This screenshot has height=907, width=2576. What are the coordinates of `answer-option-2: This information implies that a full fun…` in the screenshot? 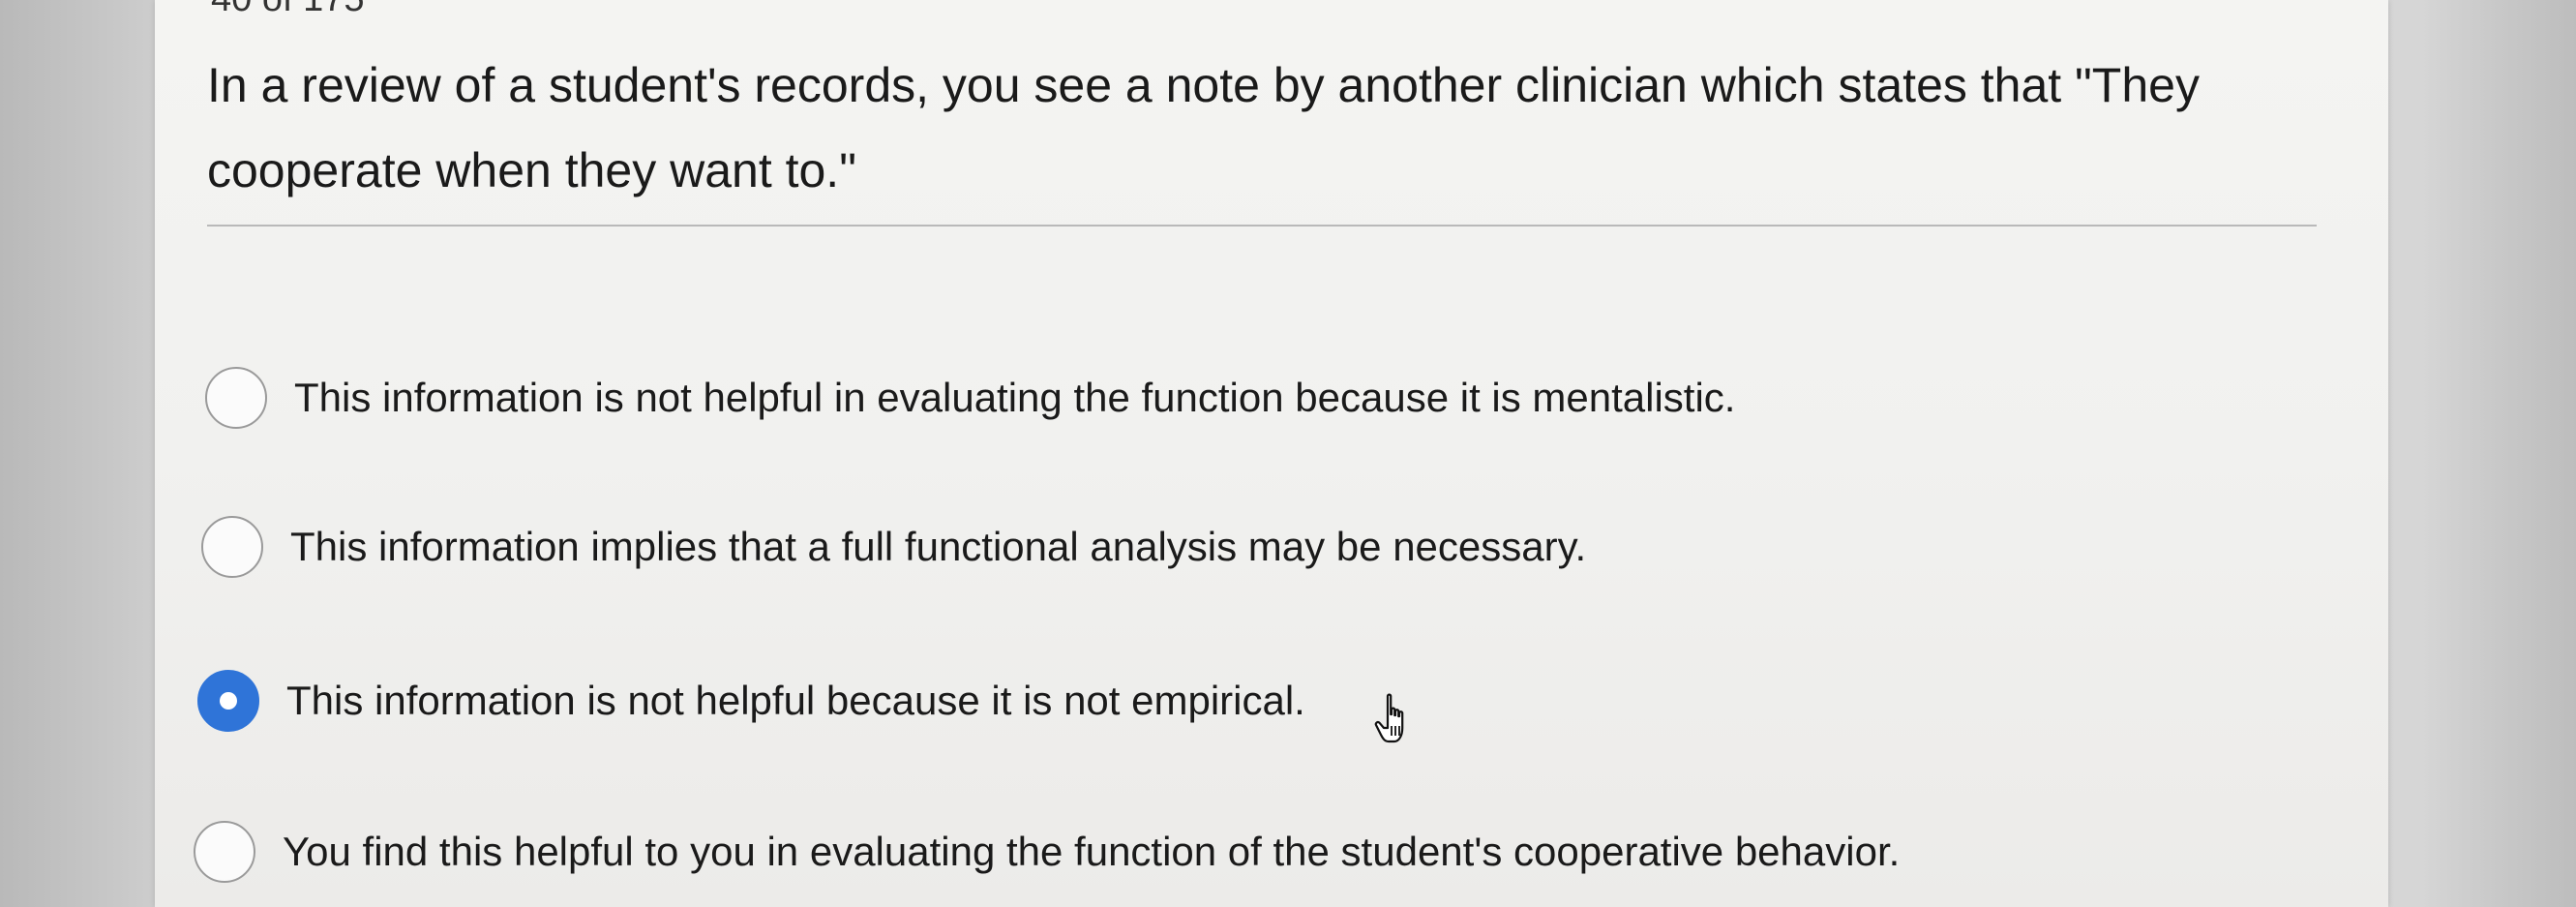 It's located at (893, 547).